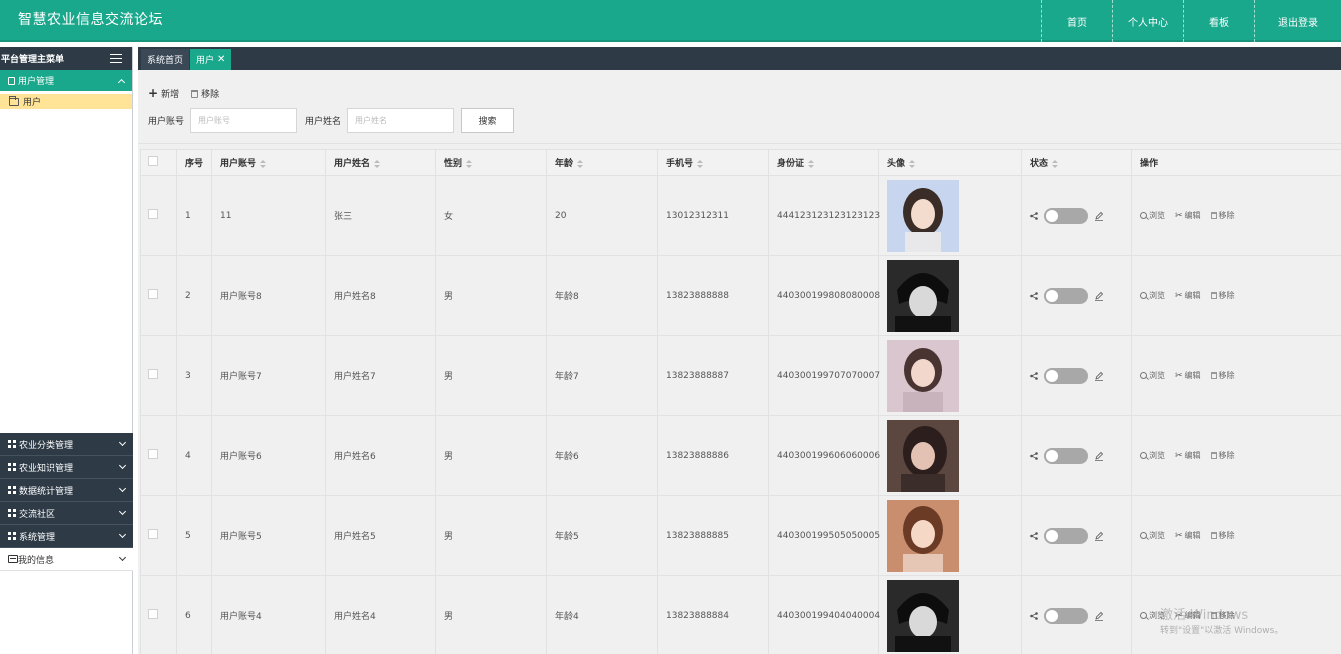 This screenshot has height=654, width=1341. What do you see at coordinates (37, 514) in the screenshot?
I see `sidebar-group-label: 交流社区` at bounding box center [37, 514].